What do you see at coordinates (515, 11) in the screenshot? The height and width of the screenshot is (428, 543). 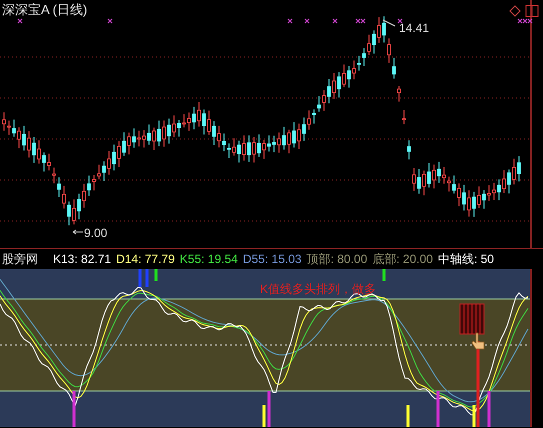 I see `diamond-icon` at bounding box center [515, 11].